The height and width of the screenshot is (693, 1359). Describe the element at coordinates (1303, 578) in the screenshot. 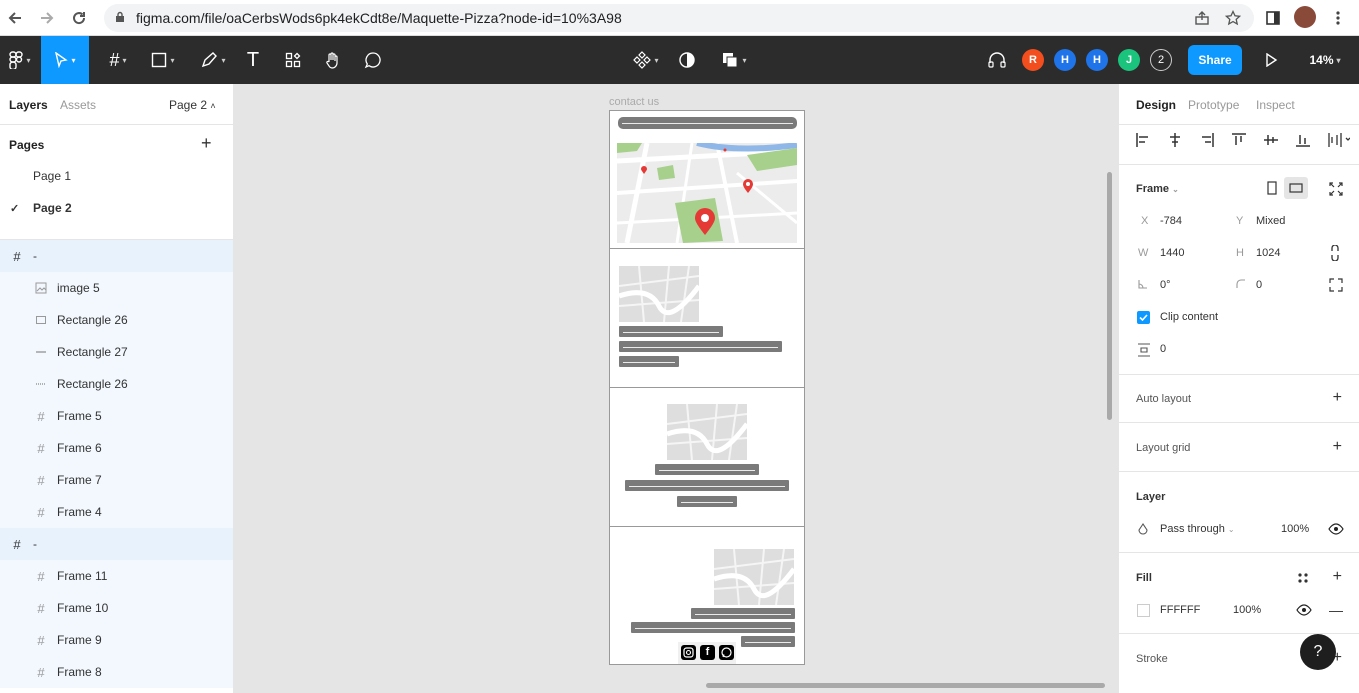

I see `styles-icon` at that location.